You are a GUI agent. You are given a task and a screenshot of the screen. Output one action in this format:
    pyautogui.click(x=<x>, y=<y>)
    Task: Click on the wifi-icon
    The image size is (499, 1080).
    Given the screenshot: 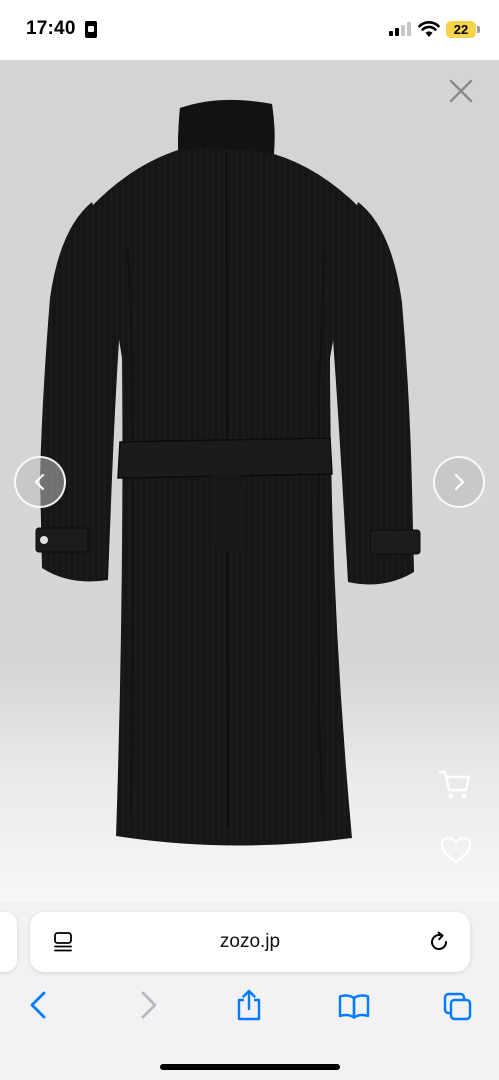 What is the action you would take?
    pyautogui.click(x=429, y=29)
    